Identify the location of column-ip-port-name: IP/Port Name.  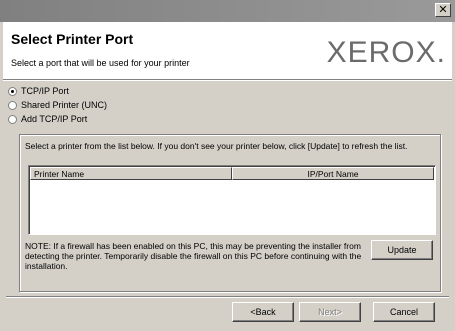
(333, 173).